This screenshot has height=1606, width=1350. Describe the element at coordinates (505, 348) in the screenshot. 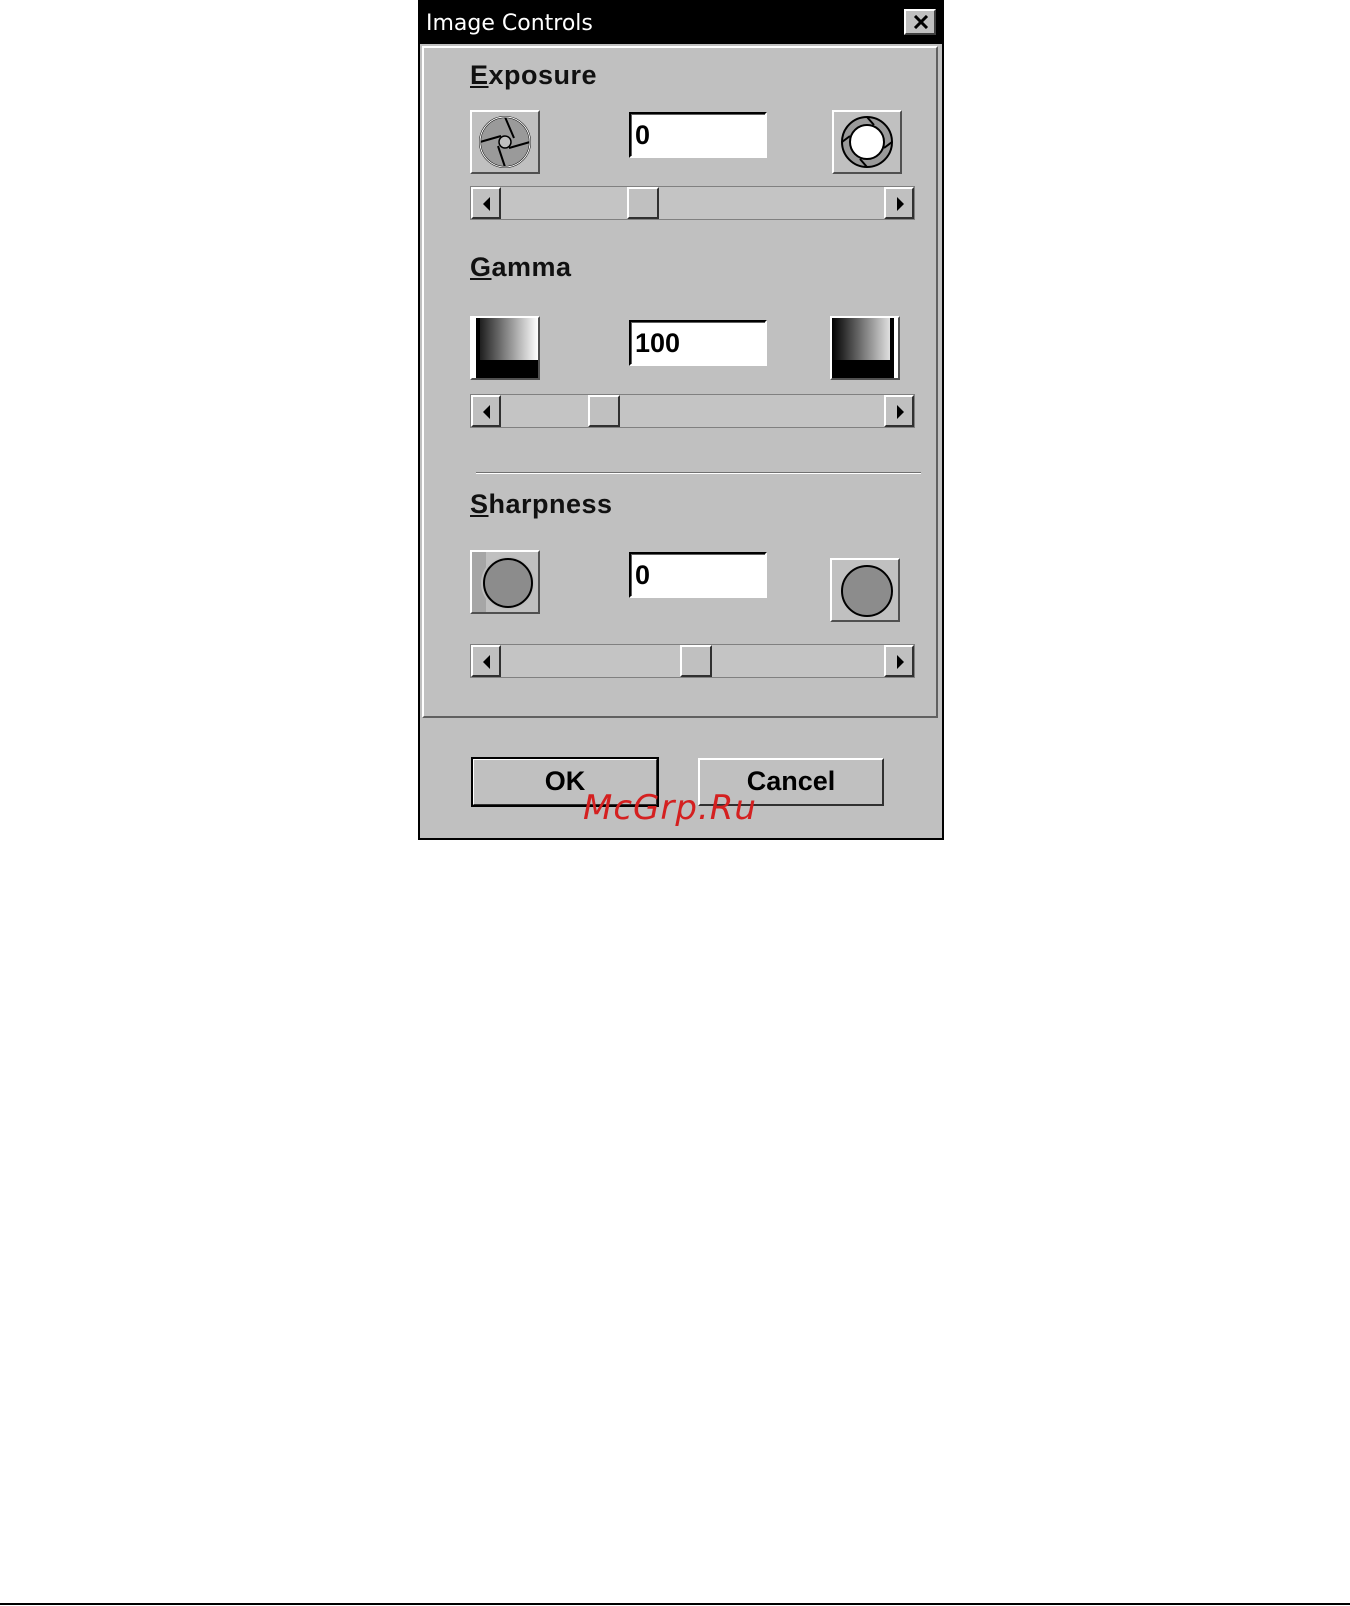

I see `gamma-low-icon` at that location.